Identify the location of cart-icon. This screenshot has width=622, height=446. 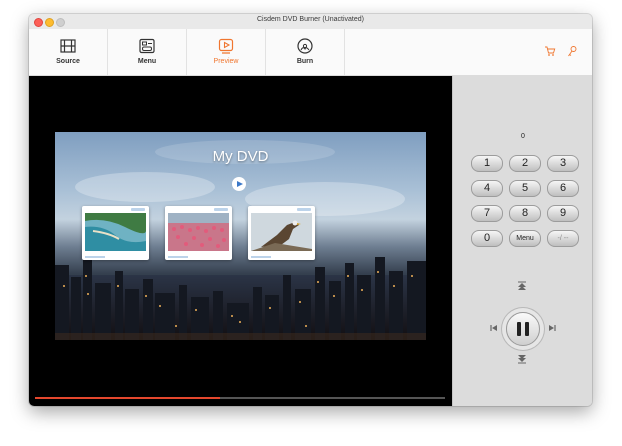
(550, 51).